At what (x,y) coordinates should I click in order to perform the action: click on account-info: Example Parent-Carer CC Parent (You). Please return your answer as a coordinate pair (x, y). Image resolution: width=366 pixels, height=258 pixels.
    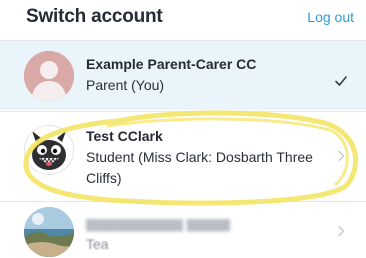
    Looking at the image, I should click on (206, 75).